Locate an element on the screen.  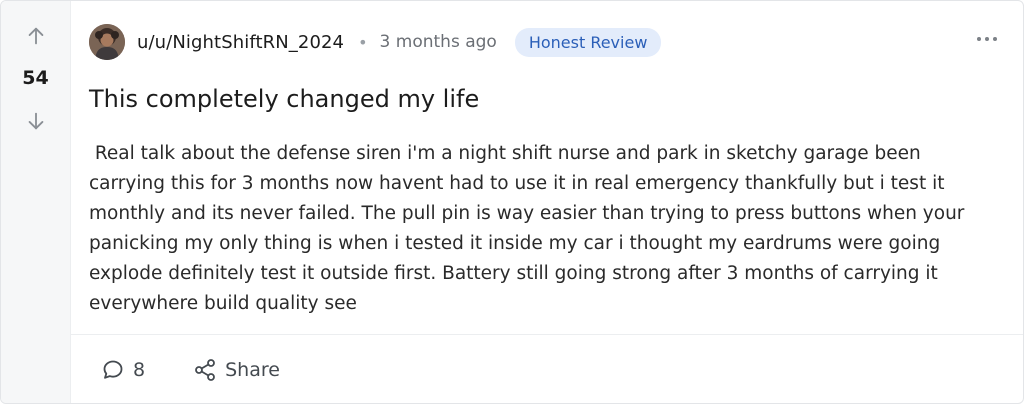
vote-column: 54 is located at coordinates (36, 202).